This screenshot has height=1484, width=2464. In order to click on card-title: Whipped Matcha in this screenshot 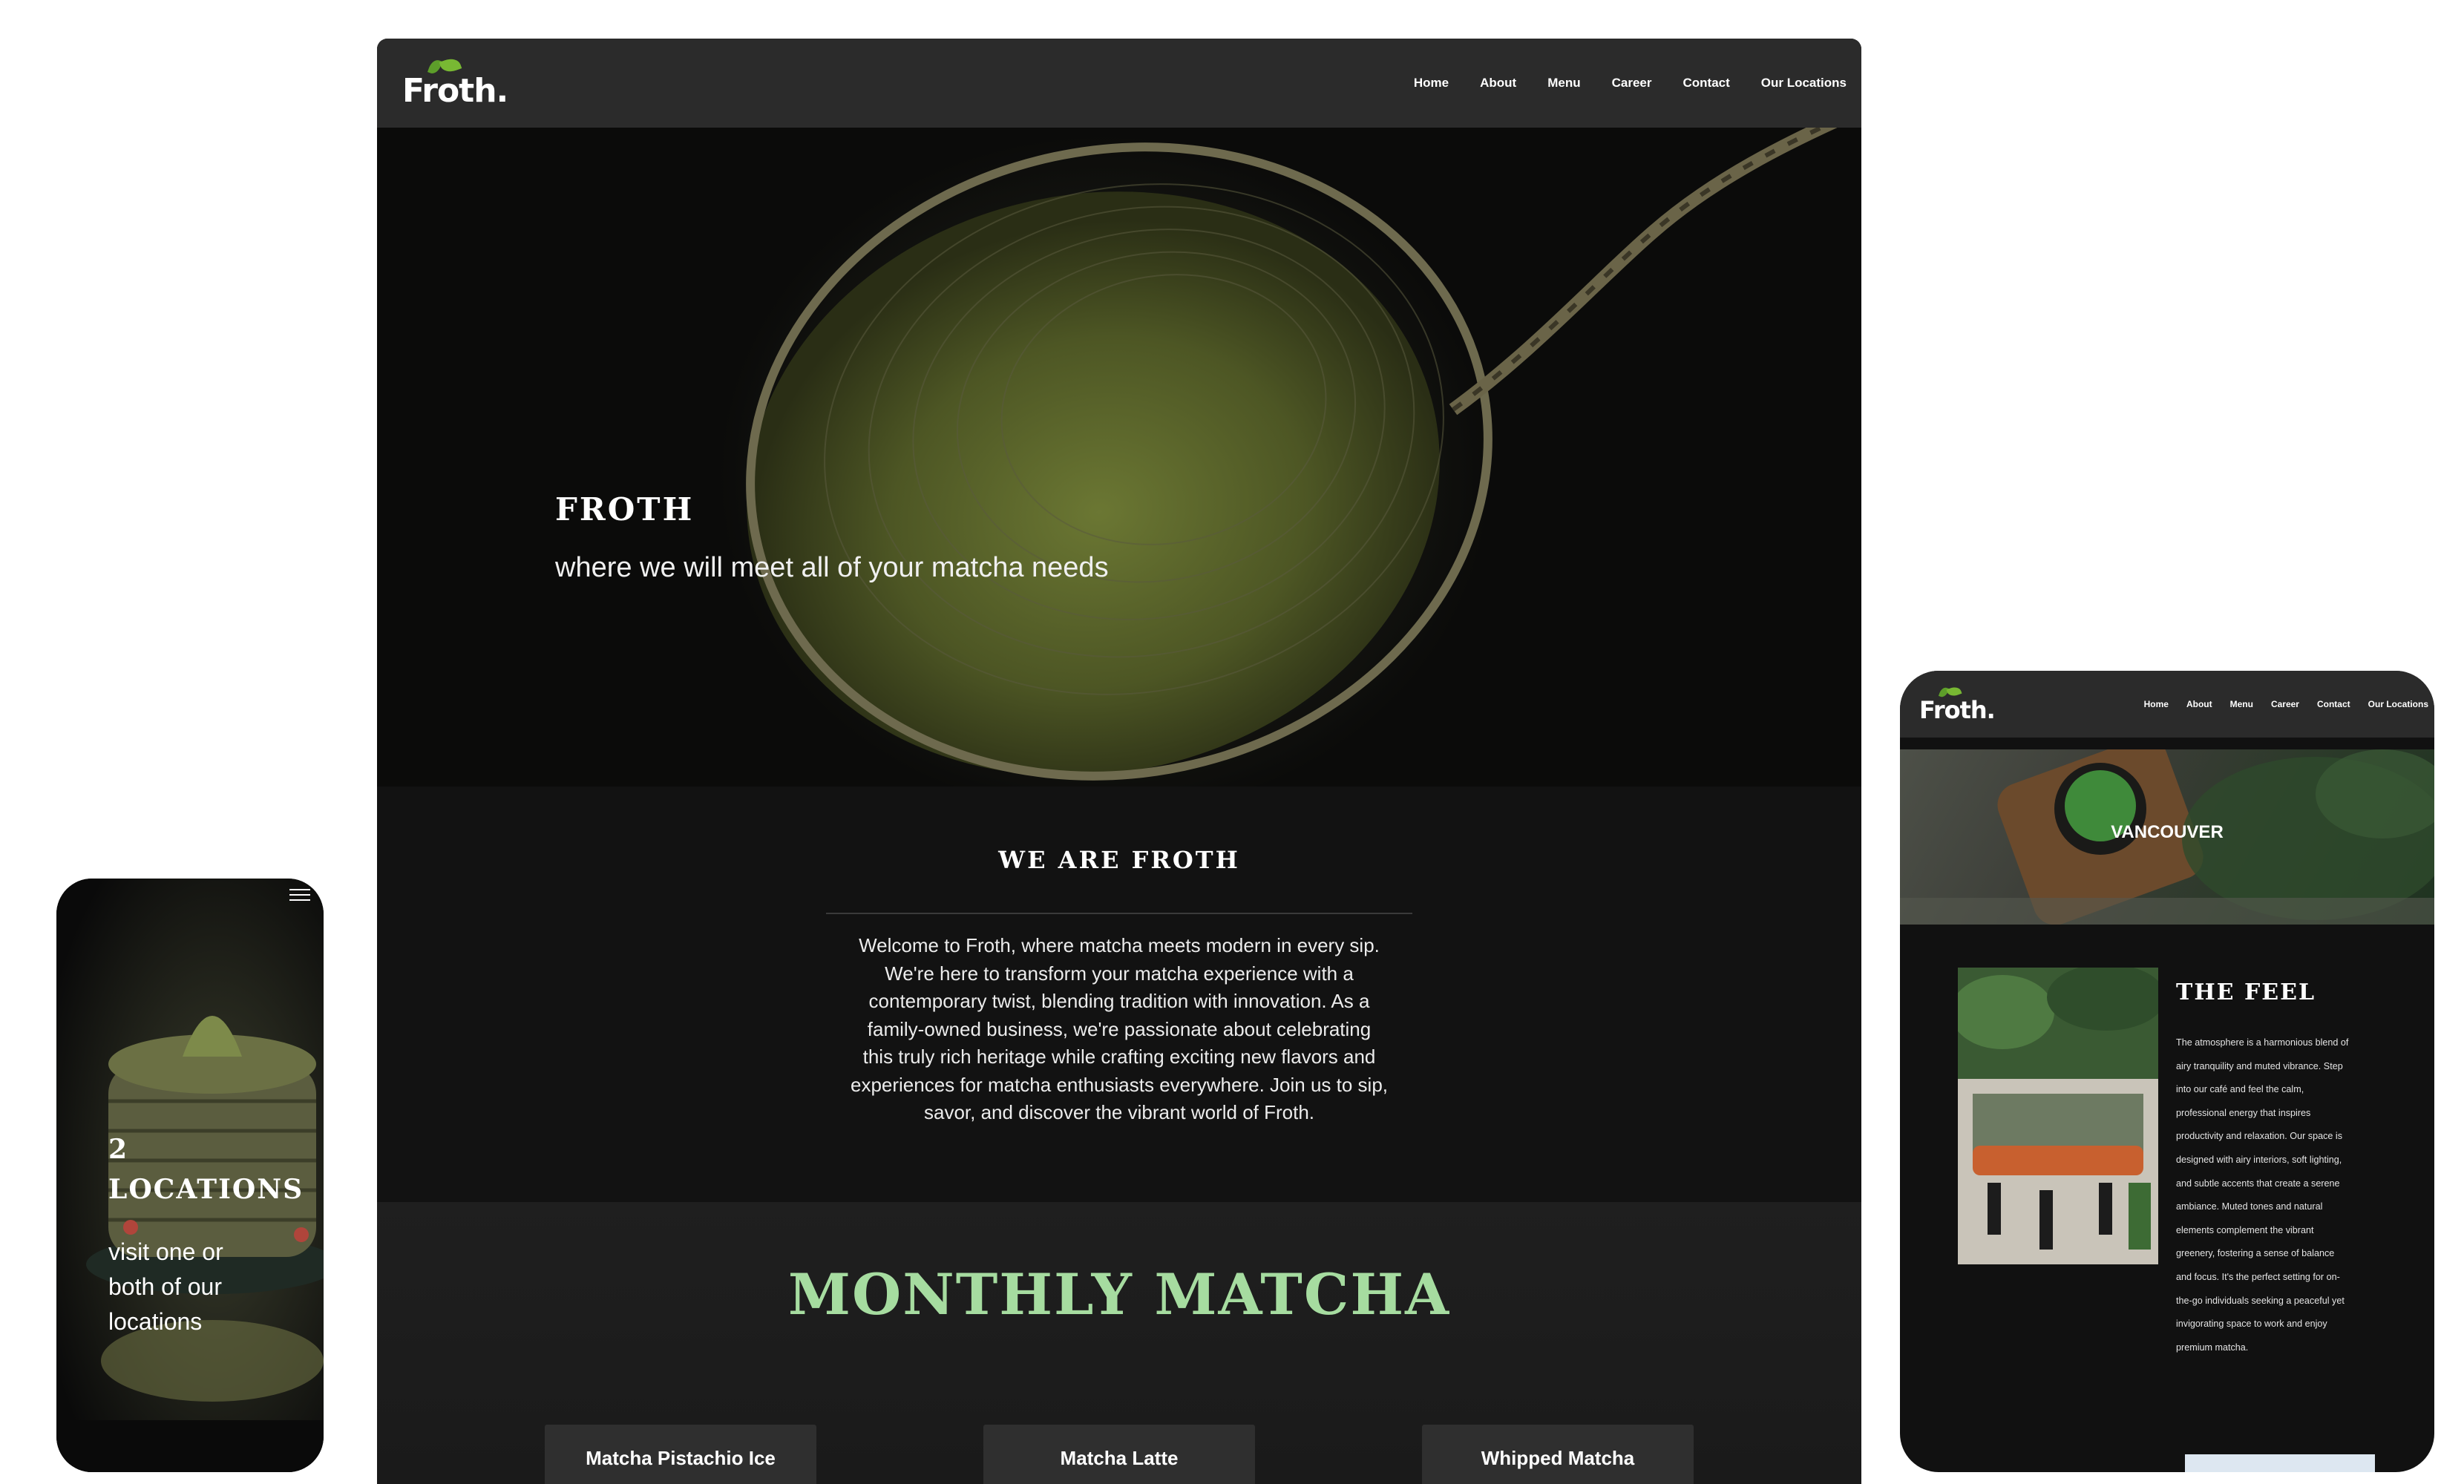, I will do `click(1558, 1458)`.